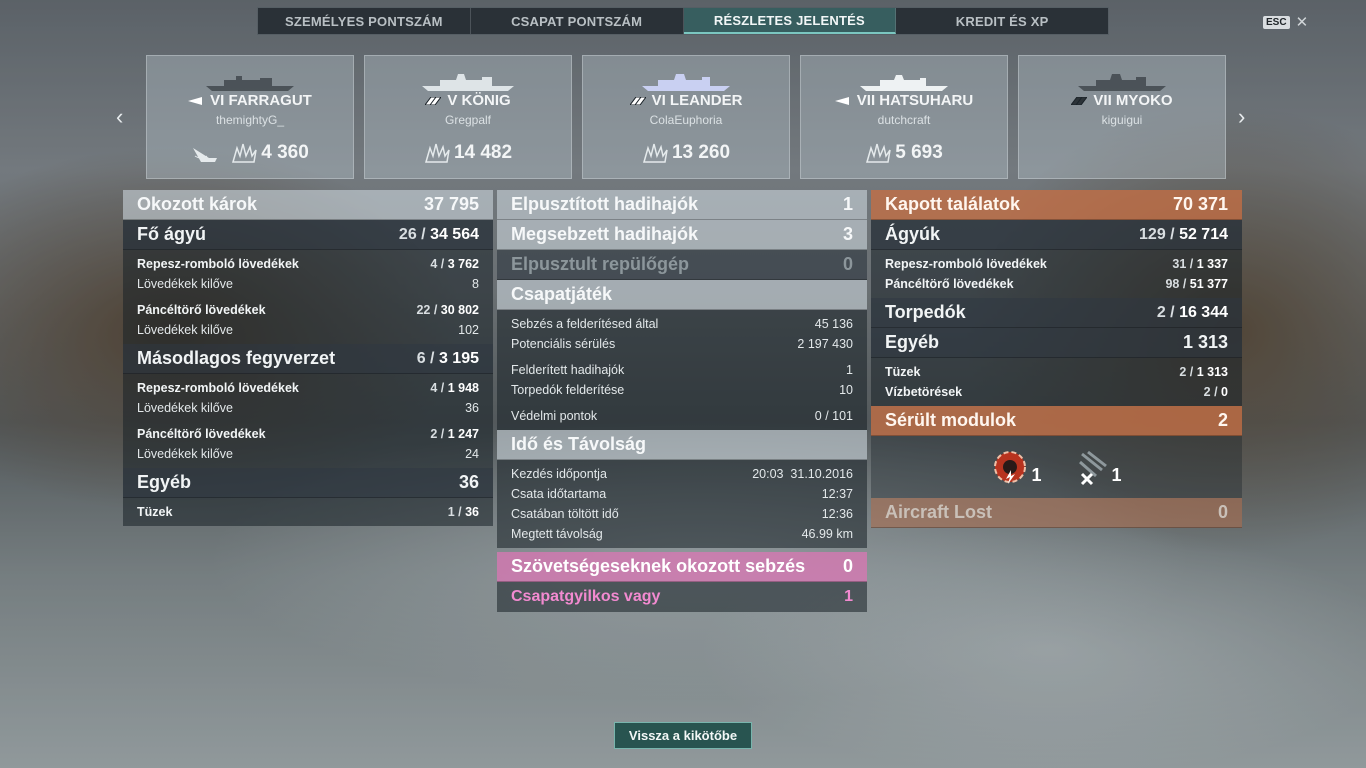  Describe the element at coordinates (683, 735) in the screenshot. I see `back-to-port-button: Vissza a kikötőbe` at that location.